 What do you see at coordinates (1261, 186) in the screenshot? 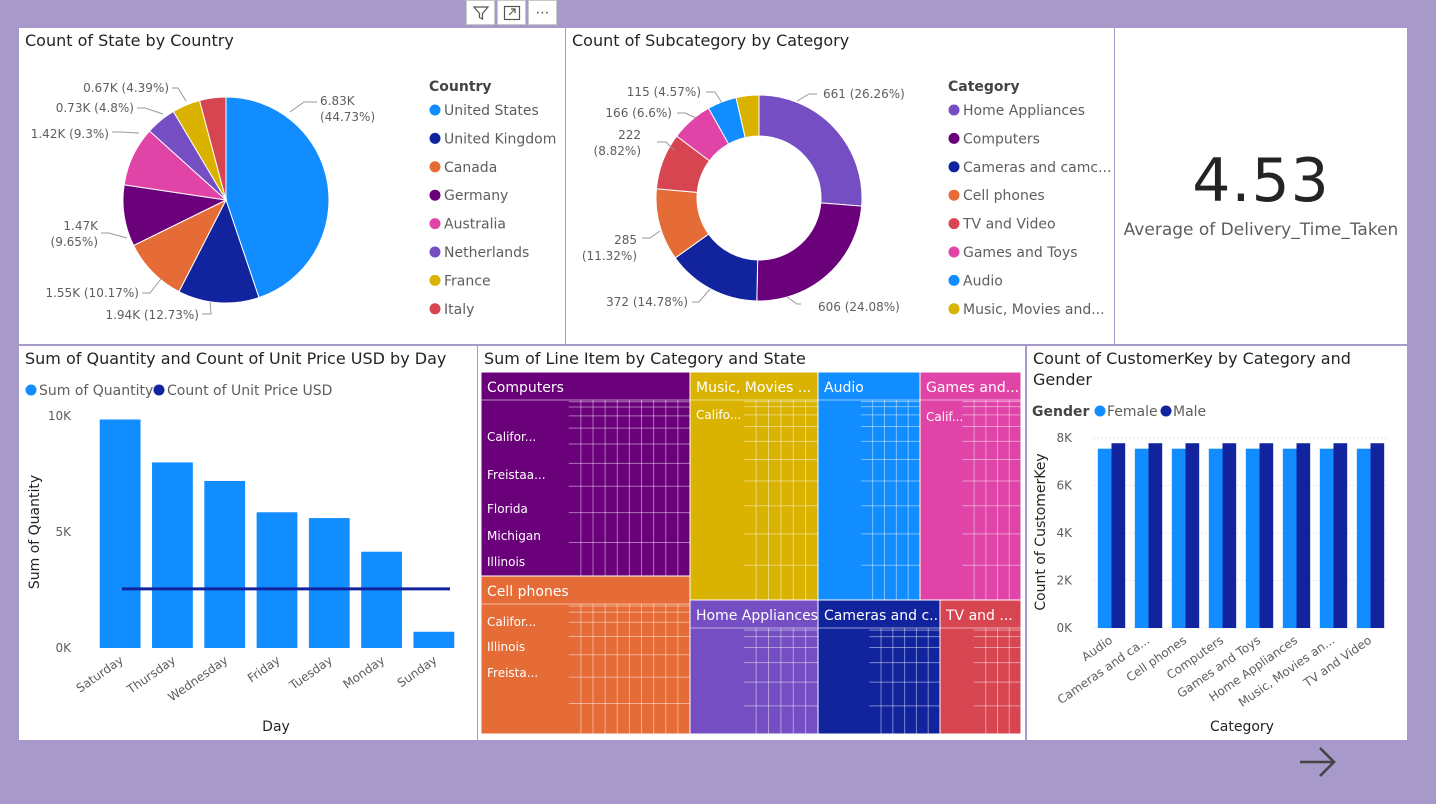
I see `card-visual-delivery-time: 4.53 Average of Delivery_Time_Taken` at bounding box center [1261, 186].